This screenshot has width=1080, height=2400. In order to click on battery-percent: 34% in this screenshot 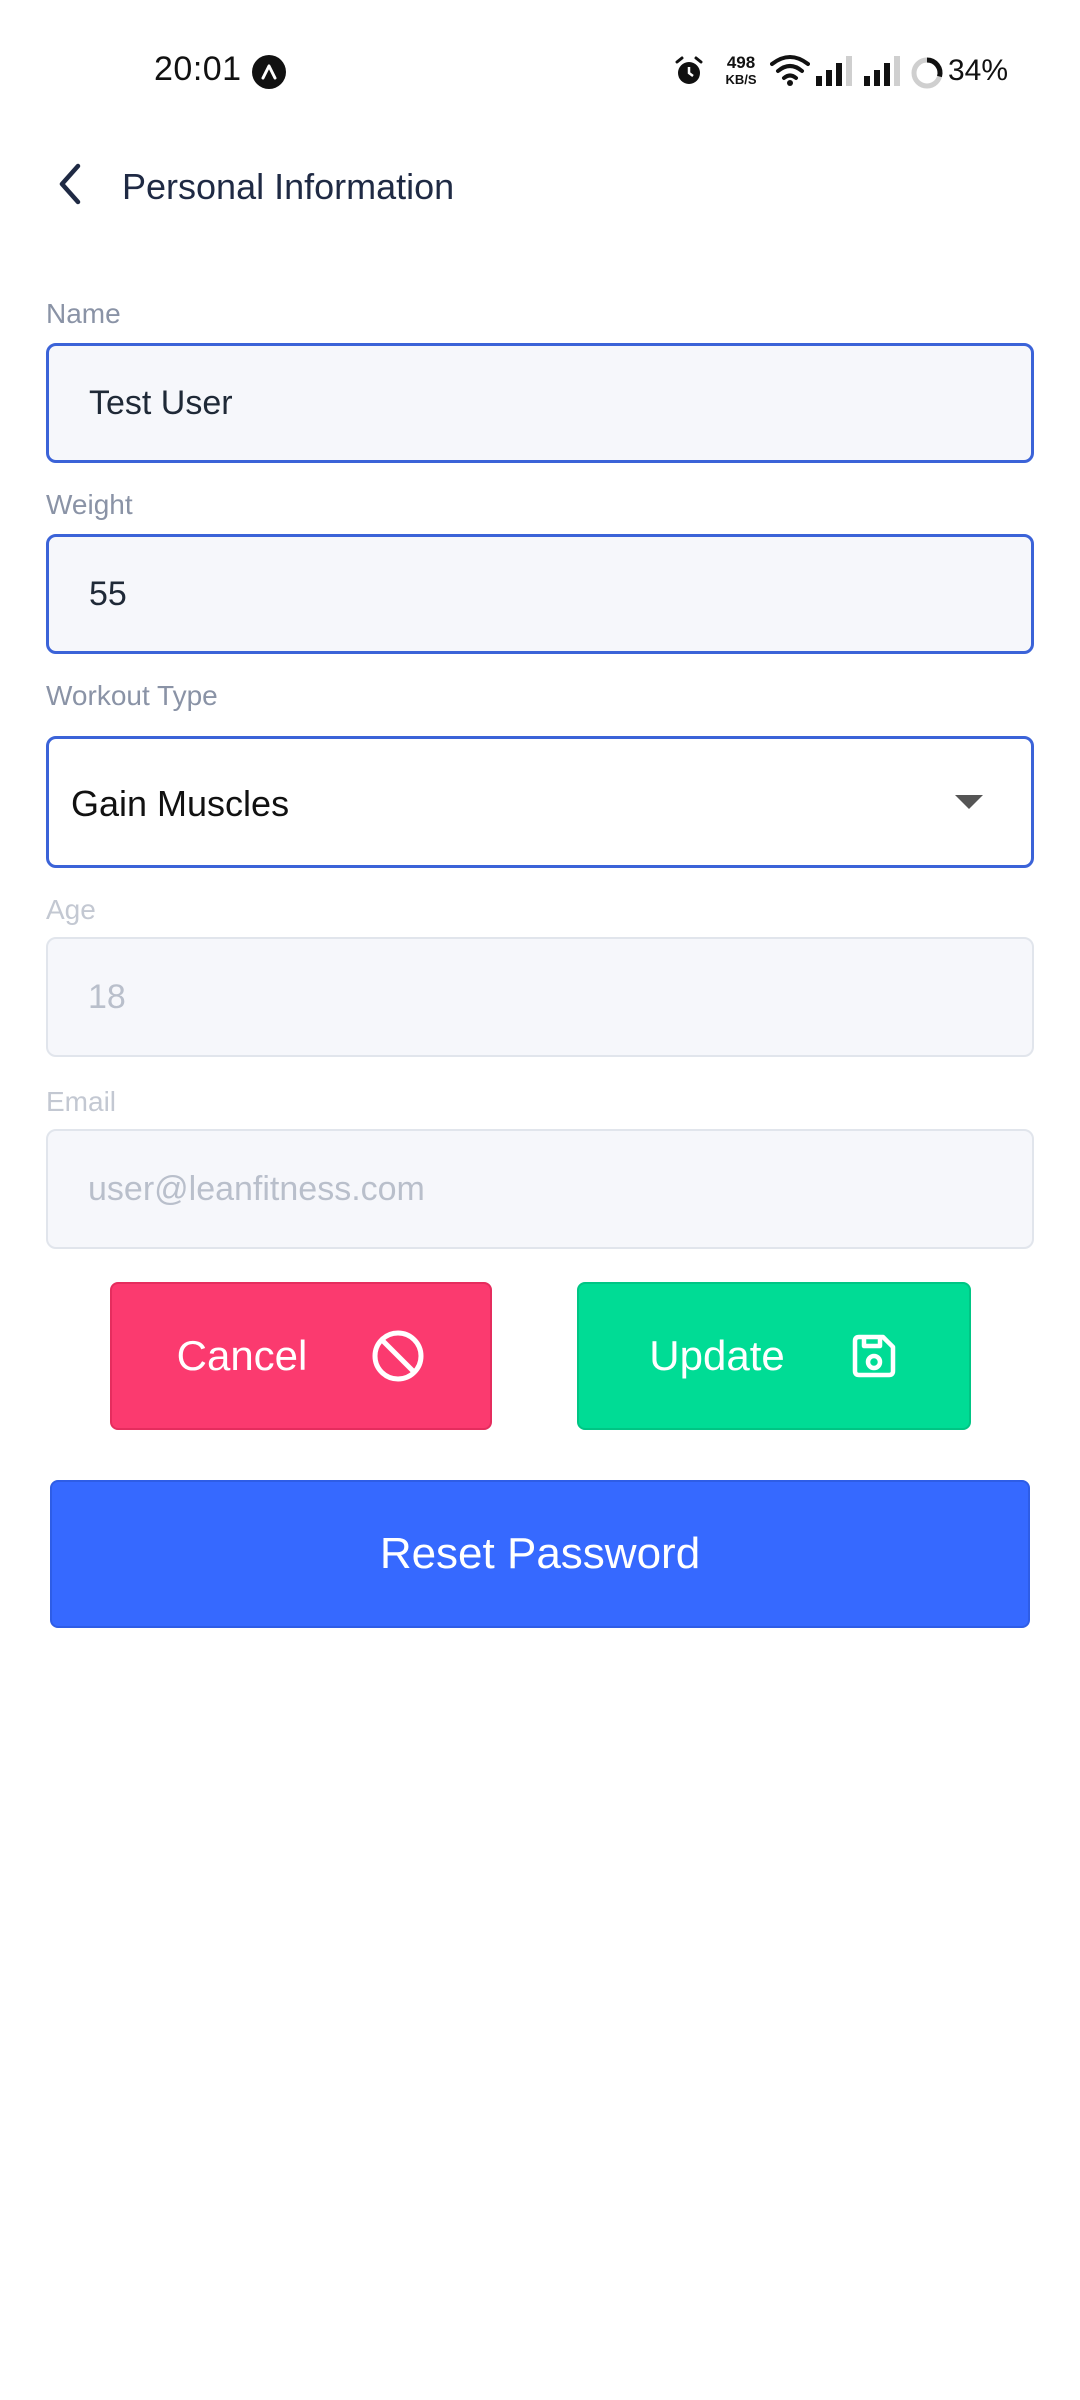, I will do `click(978, 70)`.